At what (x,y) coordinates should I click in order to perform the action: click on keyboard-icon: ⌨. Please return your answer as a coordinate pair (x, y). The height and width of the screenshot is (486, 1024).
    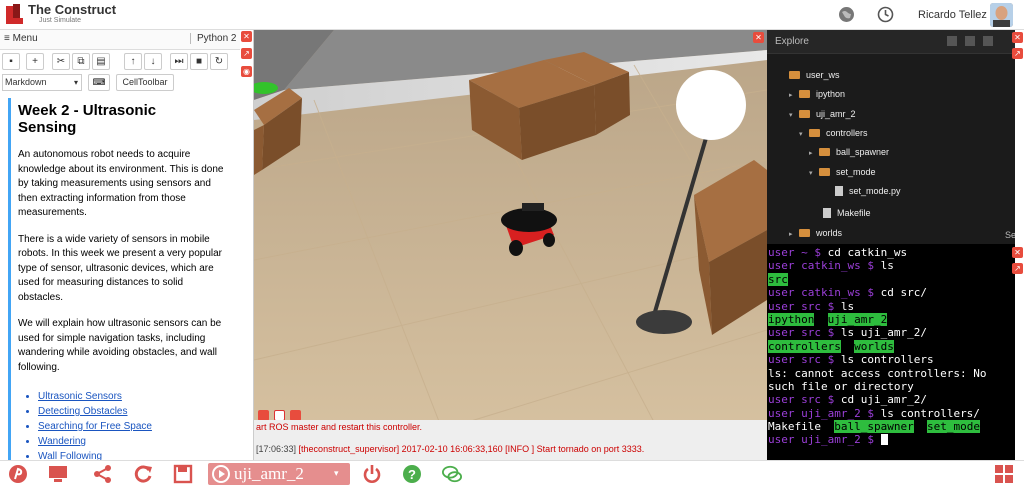
    Looking at the image, I should click on (99, 82).